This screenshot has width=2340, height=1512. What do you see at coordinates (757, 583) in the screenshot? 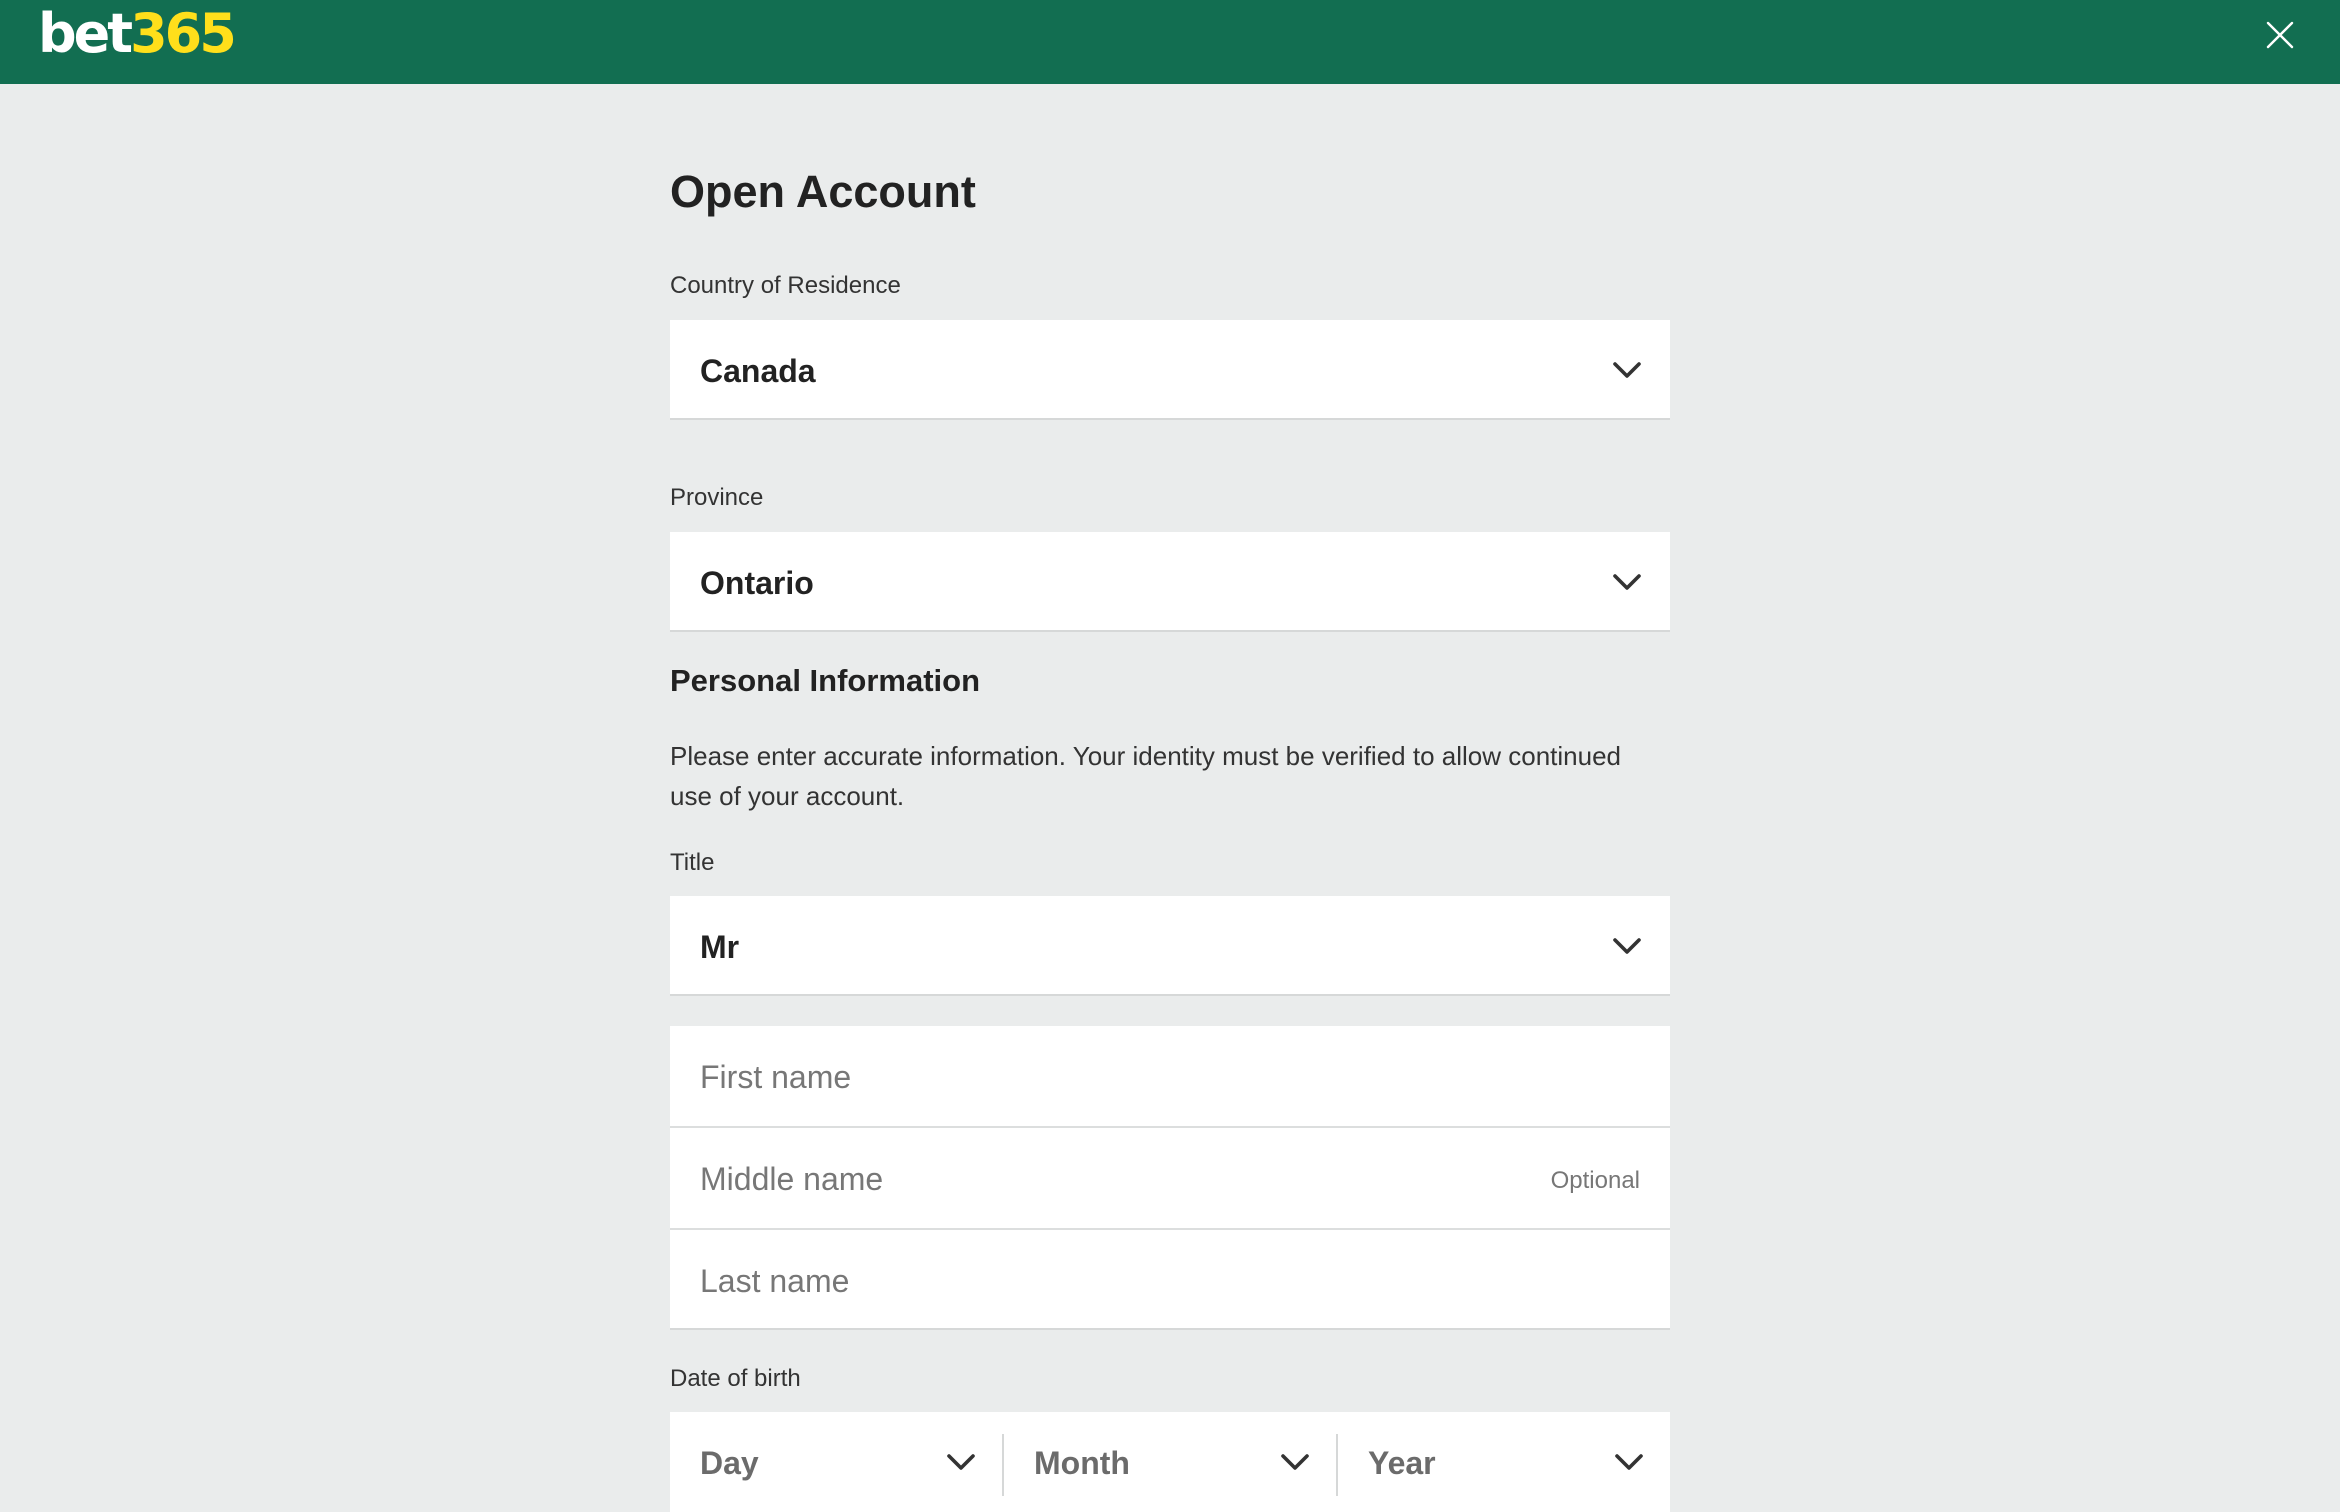
I see `province-value: Ontario` at bounding box center [757, 583].